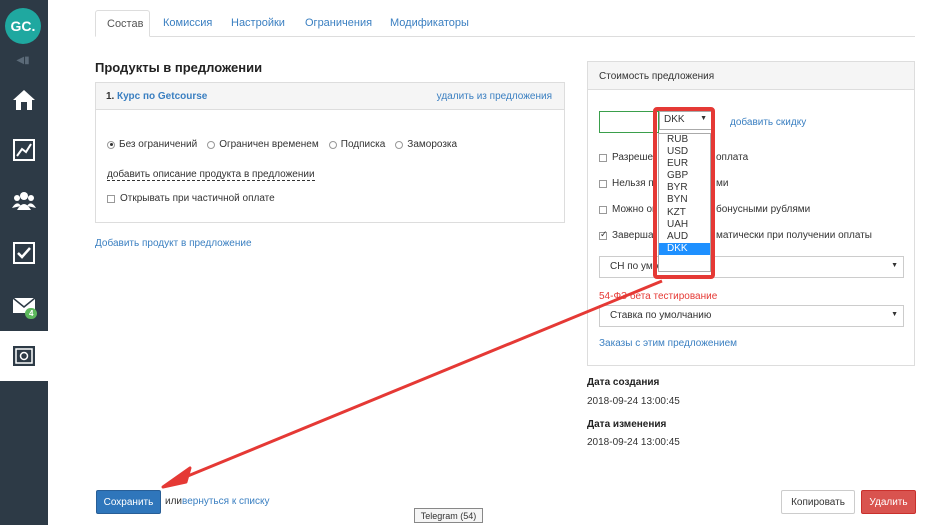  What do you see at coordinates (633, 157) in the screenshot?
I see `checkbox-label: Разреше` at bounding box center [633, 157].